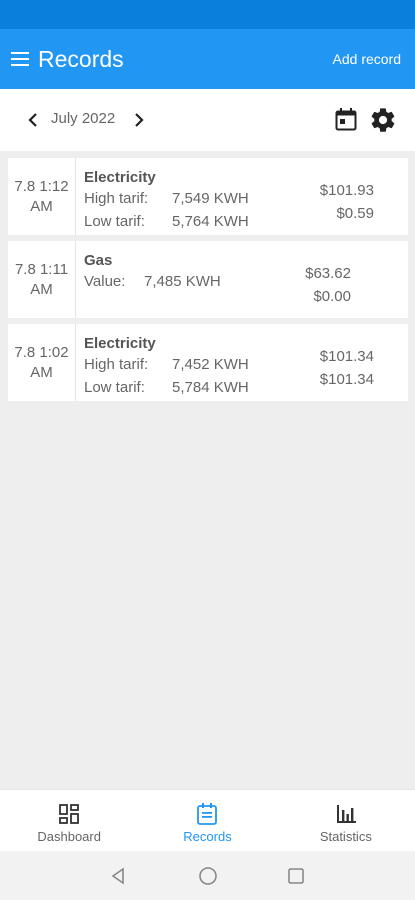  Describe the element at coordinates (42, 279) in the screenshot. I see `record-date: 7.8 1:11 AM` at that location.